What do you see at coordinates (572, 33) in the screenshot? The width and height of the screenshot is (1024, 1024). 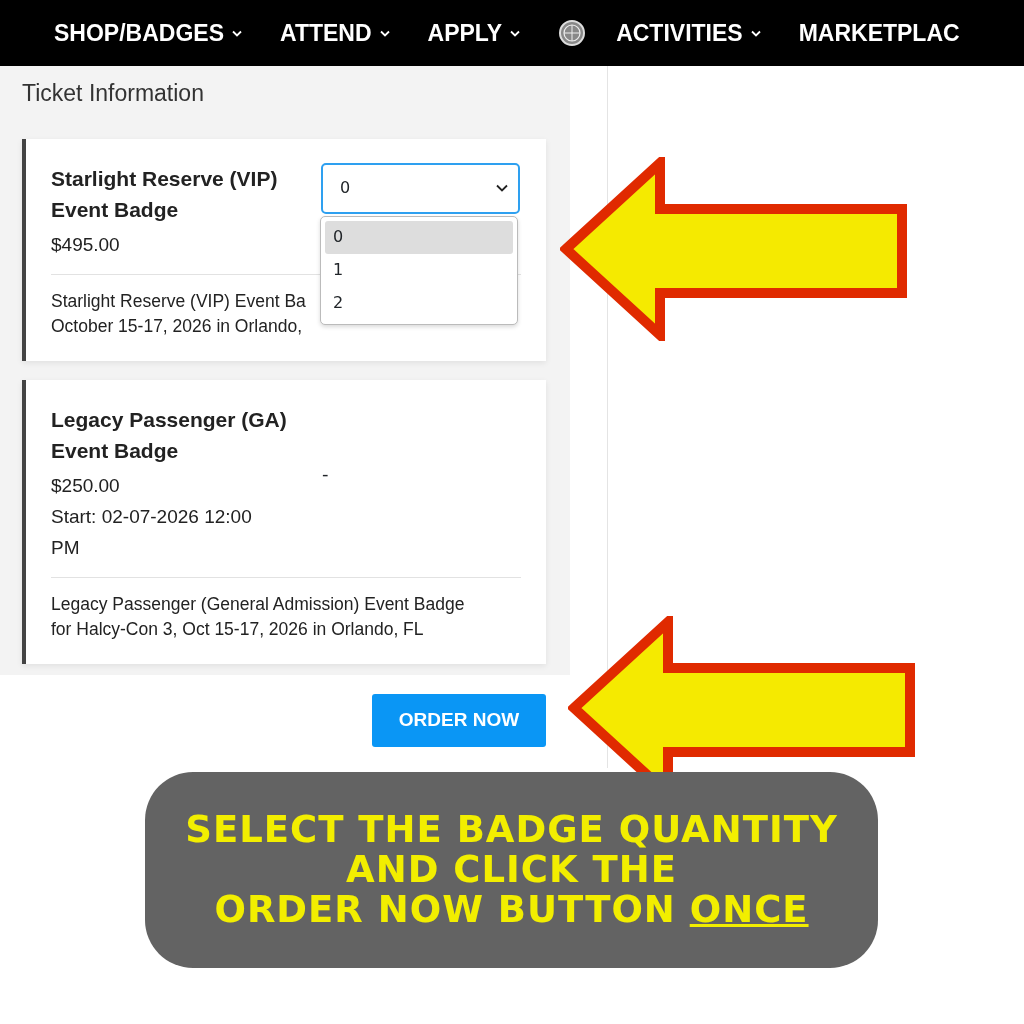 I see `logo-icon` at bounding box center [572, 33].